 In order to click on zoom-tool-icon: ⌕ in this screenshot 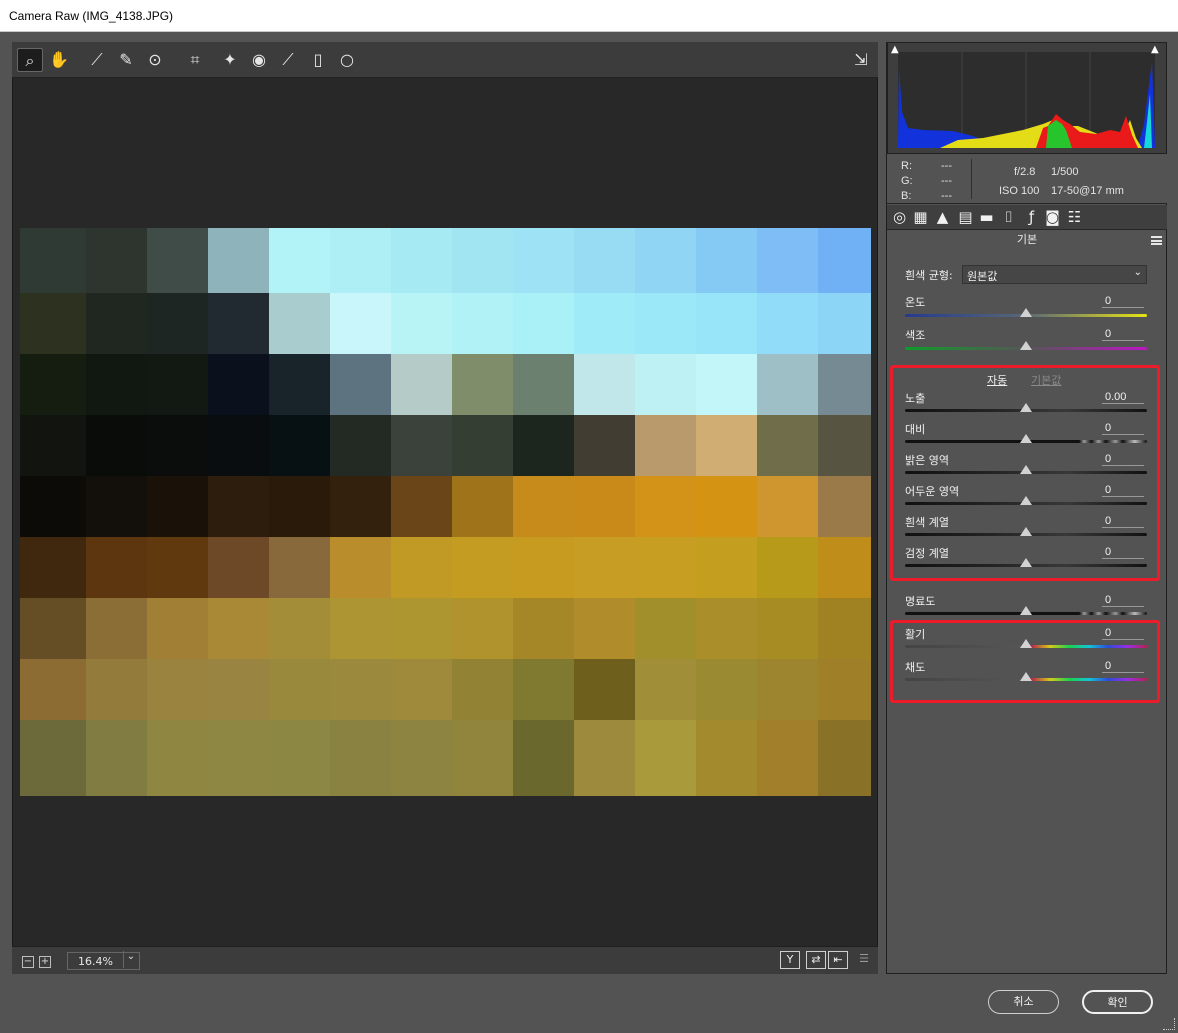, I will do `click(30, 60)`.